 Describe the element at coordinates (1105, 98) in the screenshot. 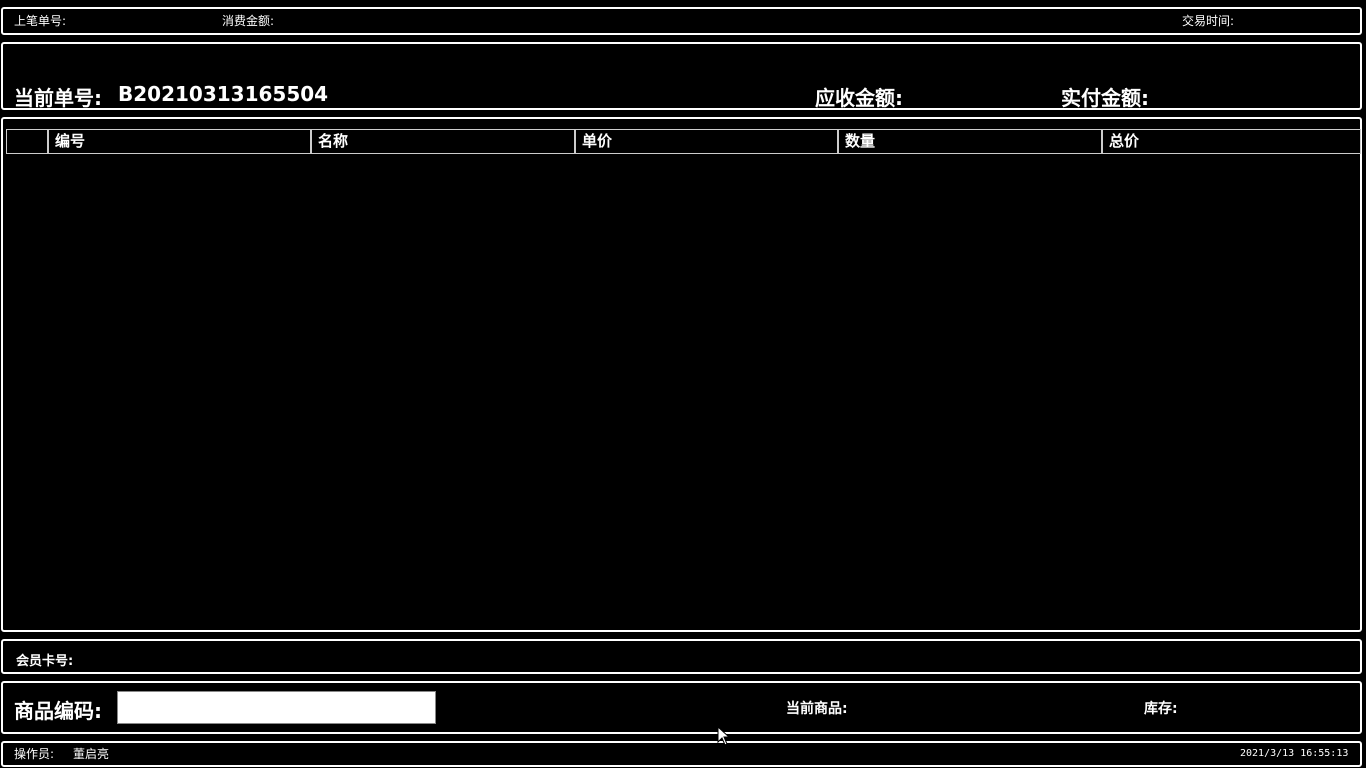

I see `paid-amount-label: 实付金额:` at that location.